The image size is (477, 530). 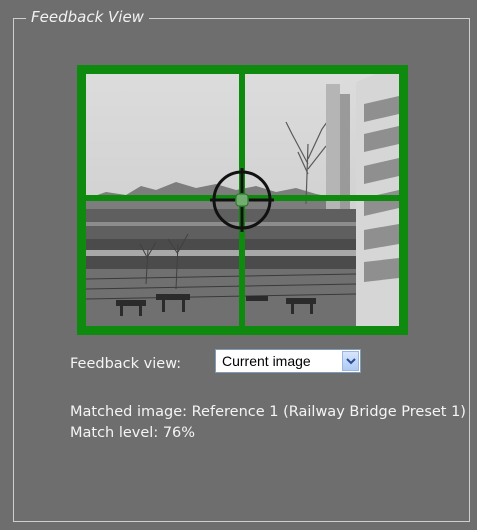 I want to click on feedback-view-select: Current image, so click(x=288, y=361).